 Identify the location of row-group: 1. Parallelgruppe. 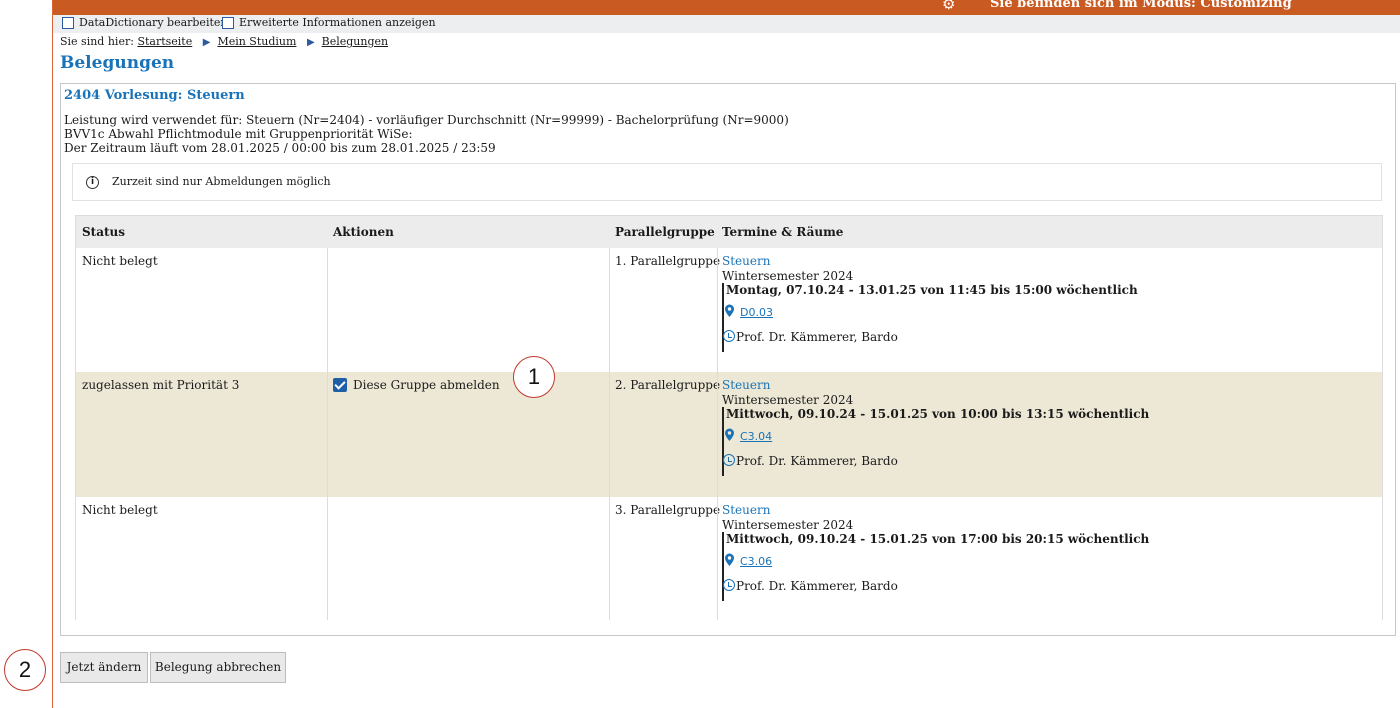
(668, 261).